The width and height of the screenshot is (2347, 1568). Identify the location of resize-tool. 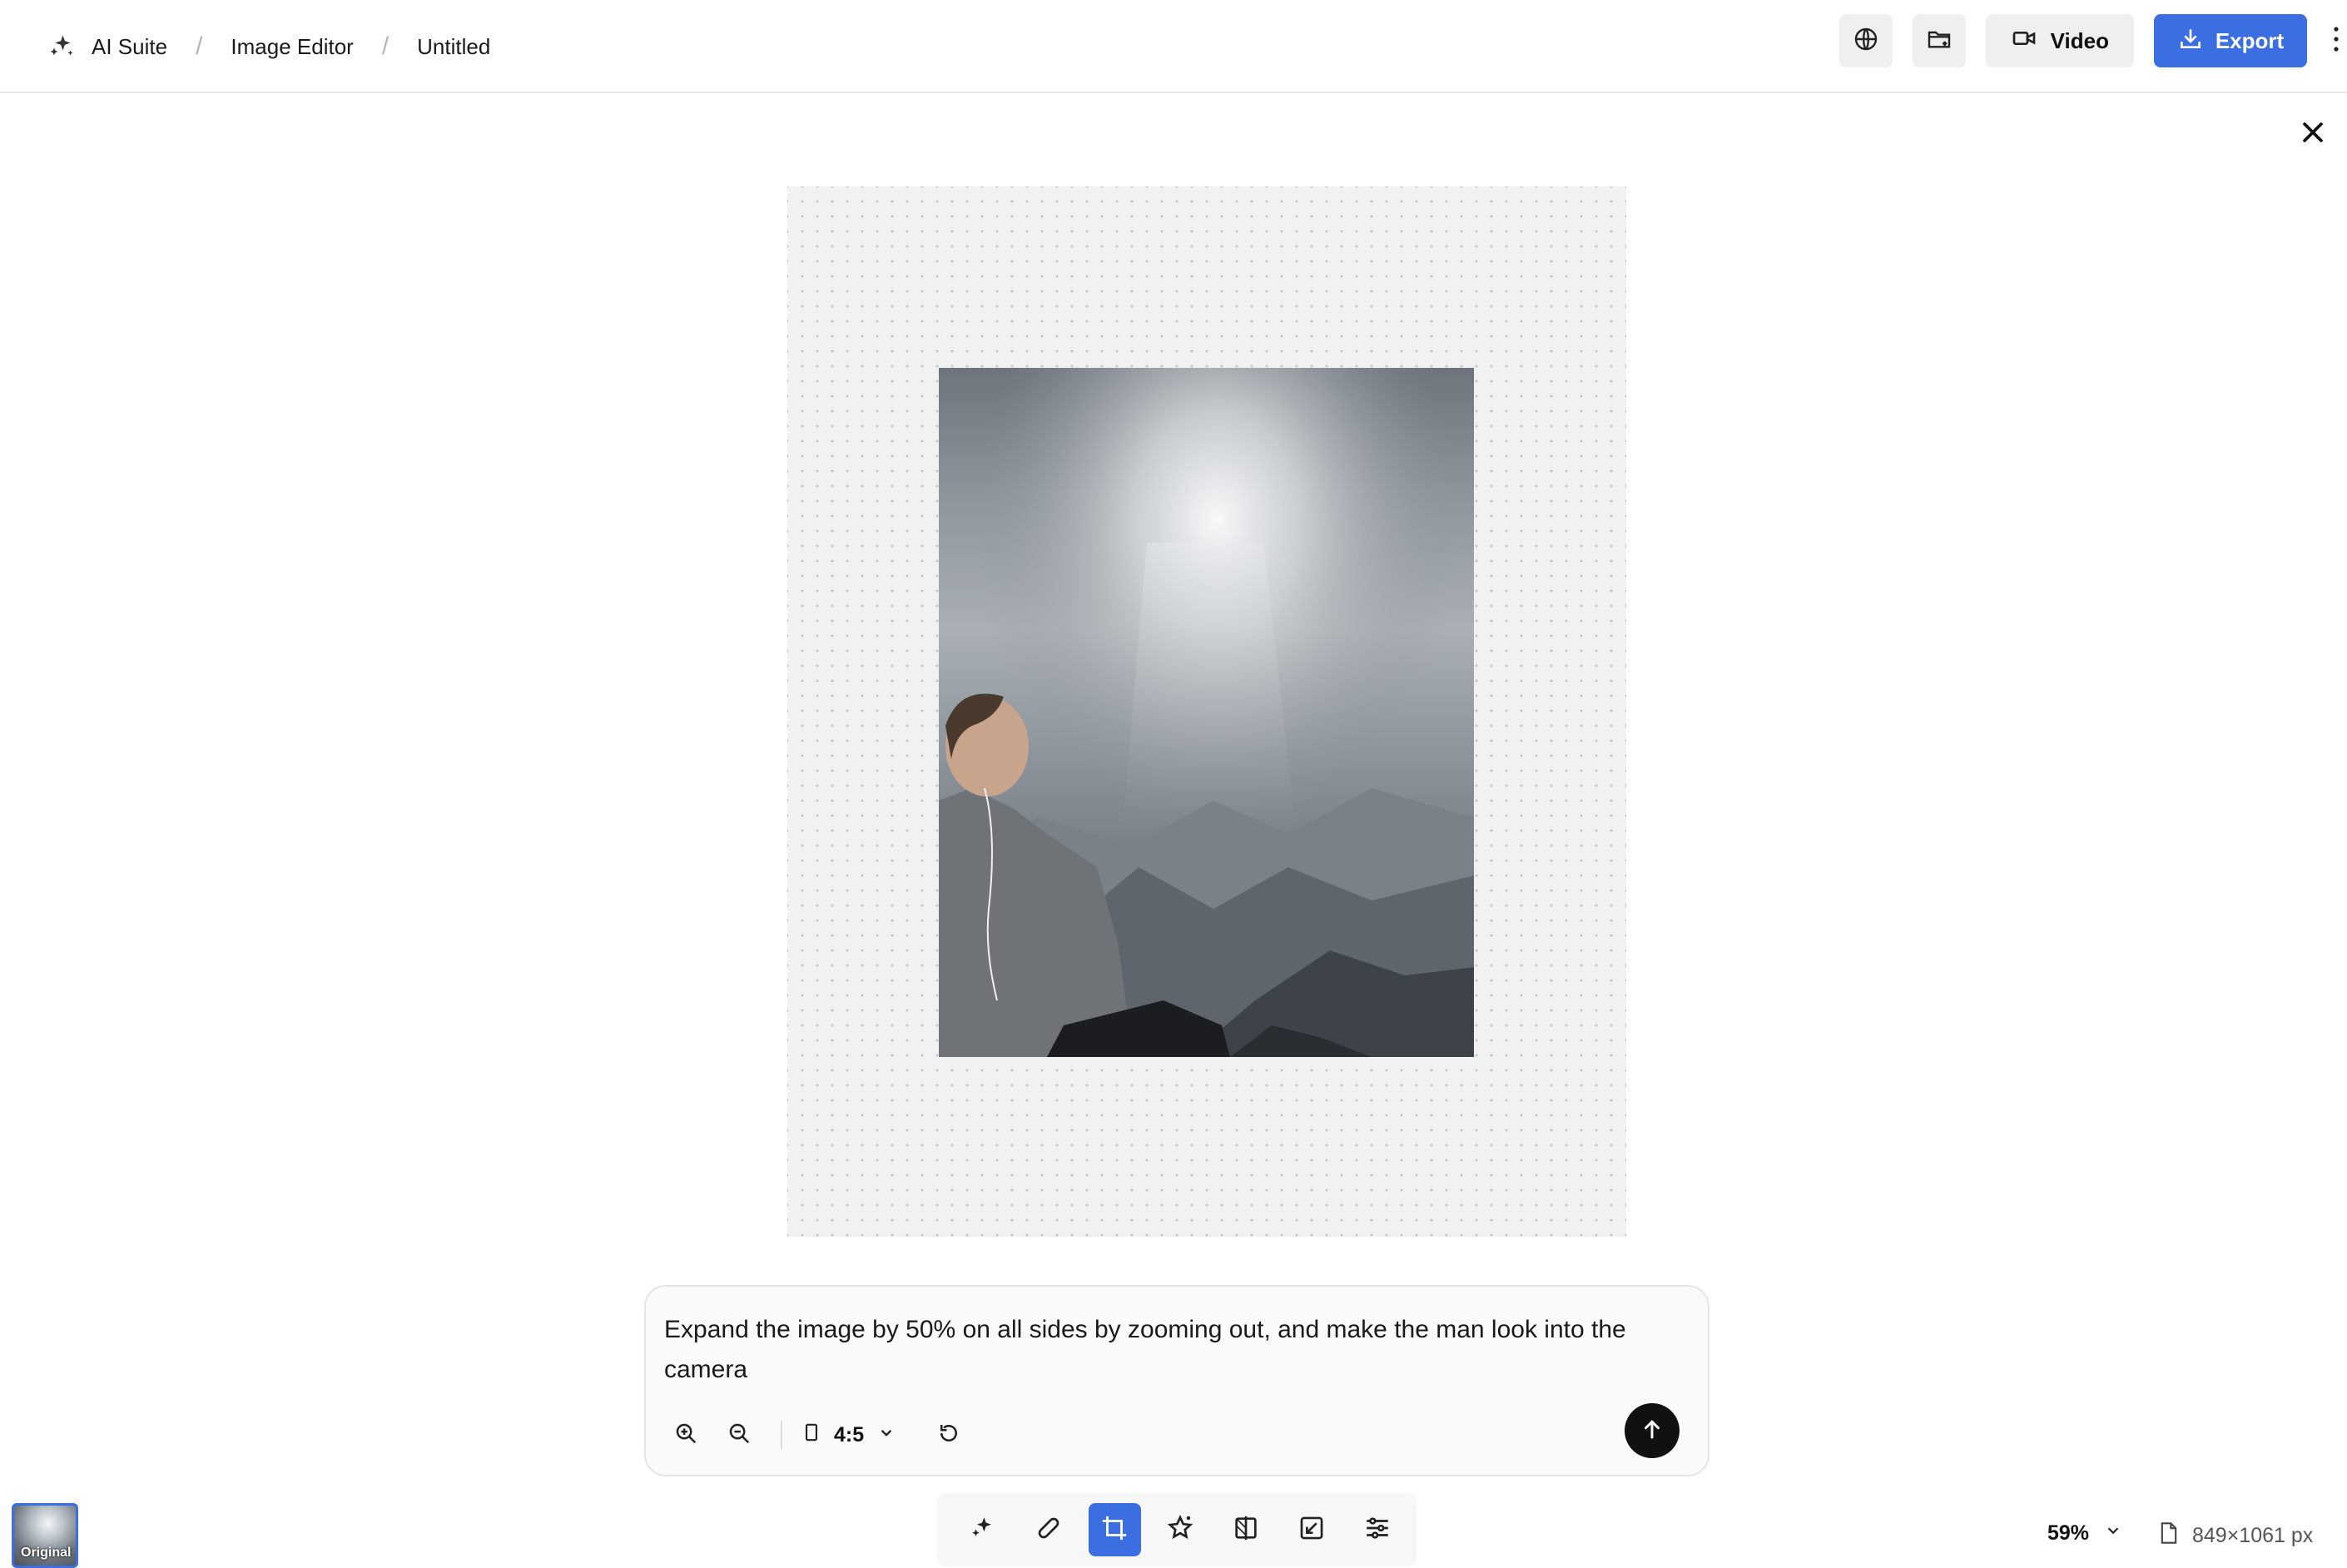
(1311, 1529).